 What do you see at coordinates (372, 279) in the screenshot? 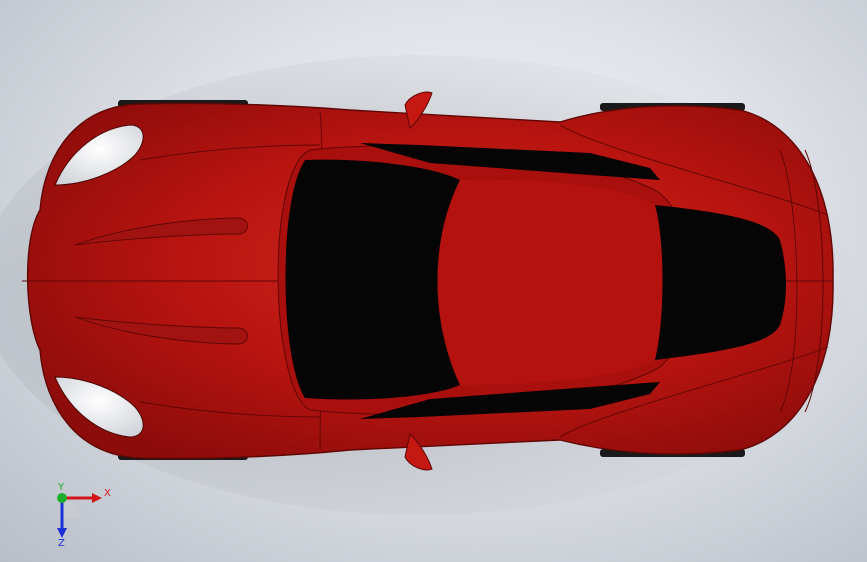
I see `windshield` at bounding box center [372, 279].